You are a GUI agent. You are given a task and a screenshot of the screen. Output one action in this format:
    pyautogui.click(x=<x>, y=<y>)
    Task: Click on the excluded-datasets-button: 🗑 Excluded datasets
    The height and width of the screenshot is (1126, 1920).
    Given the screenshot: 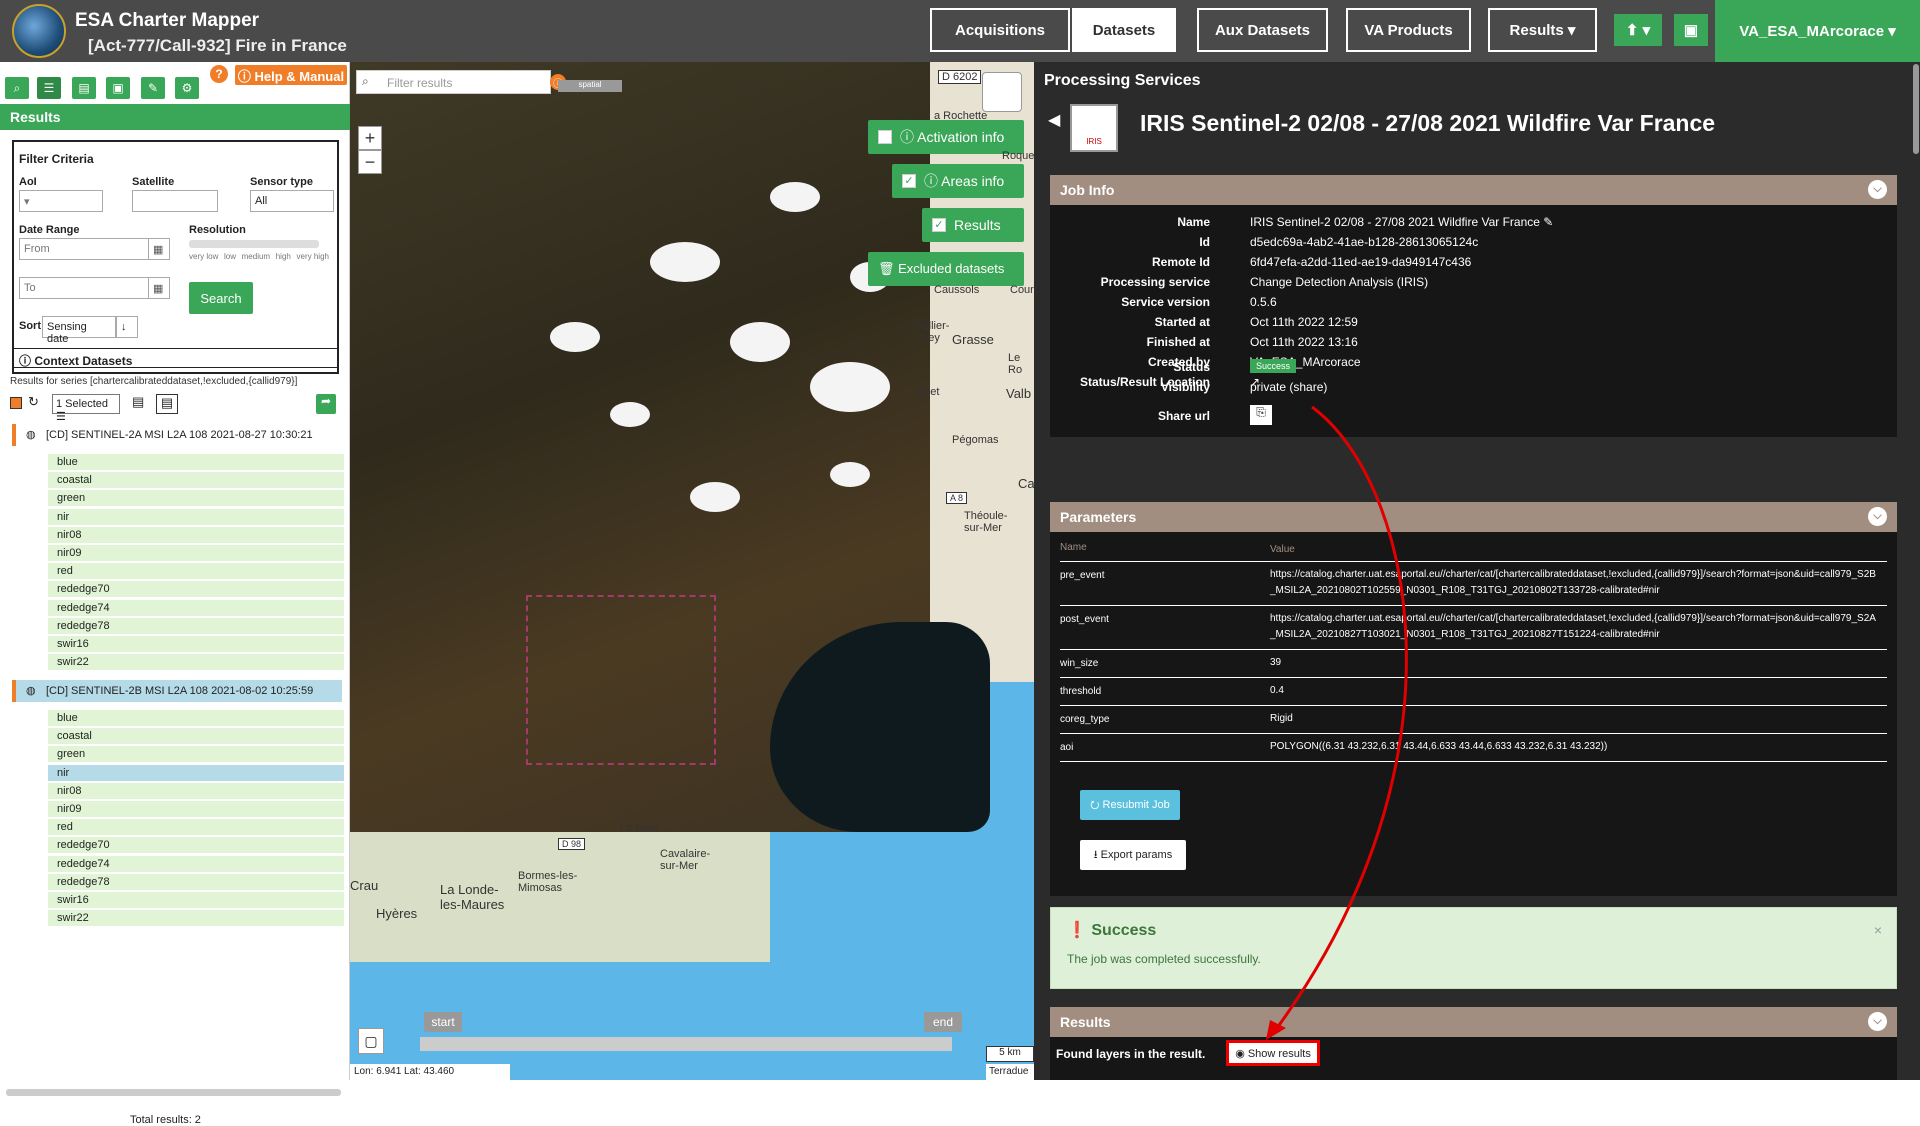 What is the action you would take?
    pyautogui.click(x=946, y=269)
    